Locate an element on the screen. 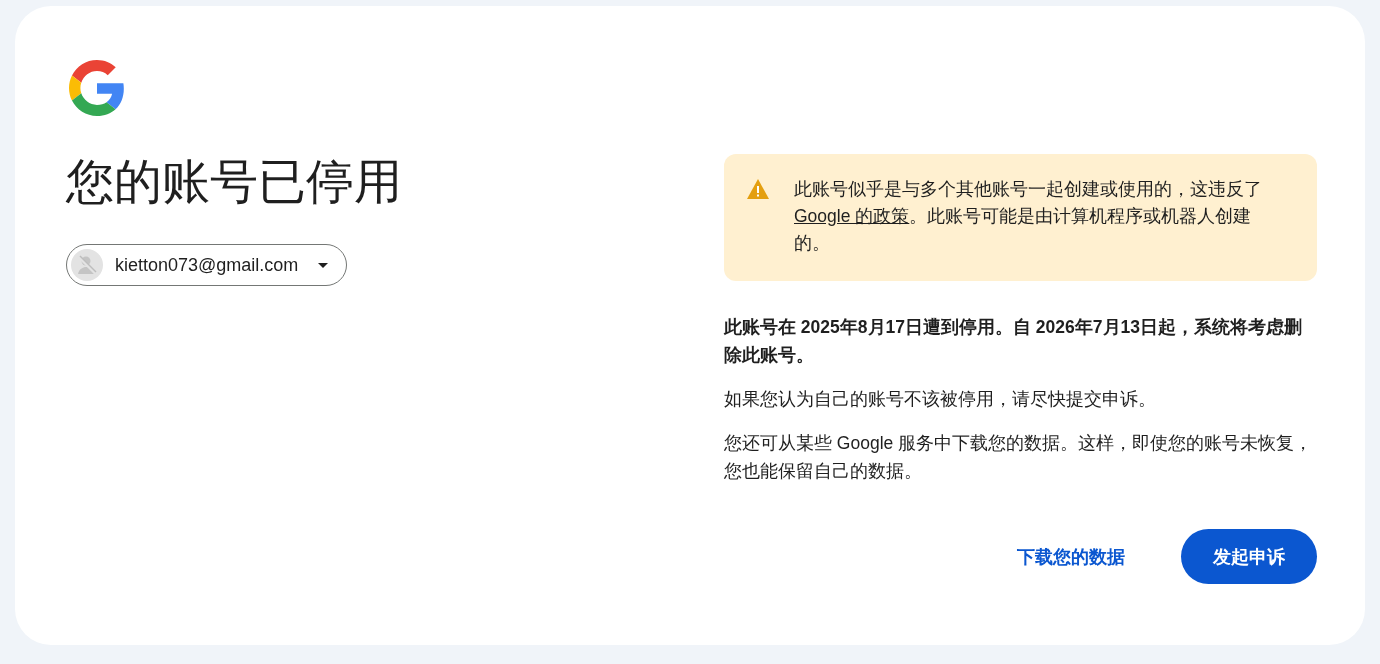 This screenshot has height=664, width=1380. g-logo-icon is located at coordinates (97, 88).